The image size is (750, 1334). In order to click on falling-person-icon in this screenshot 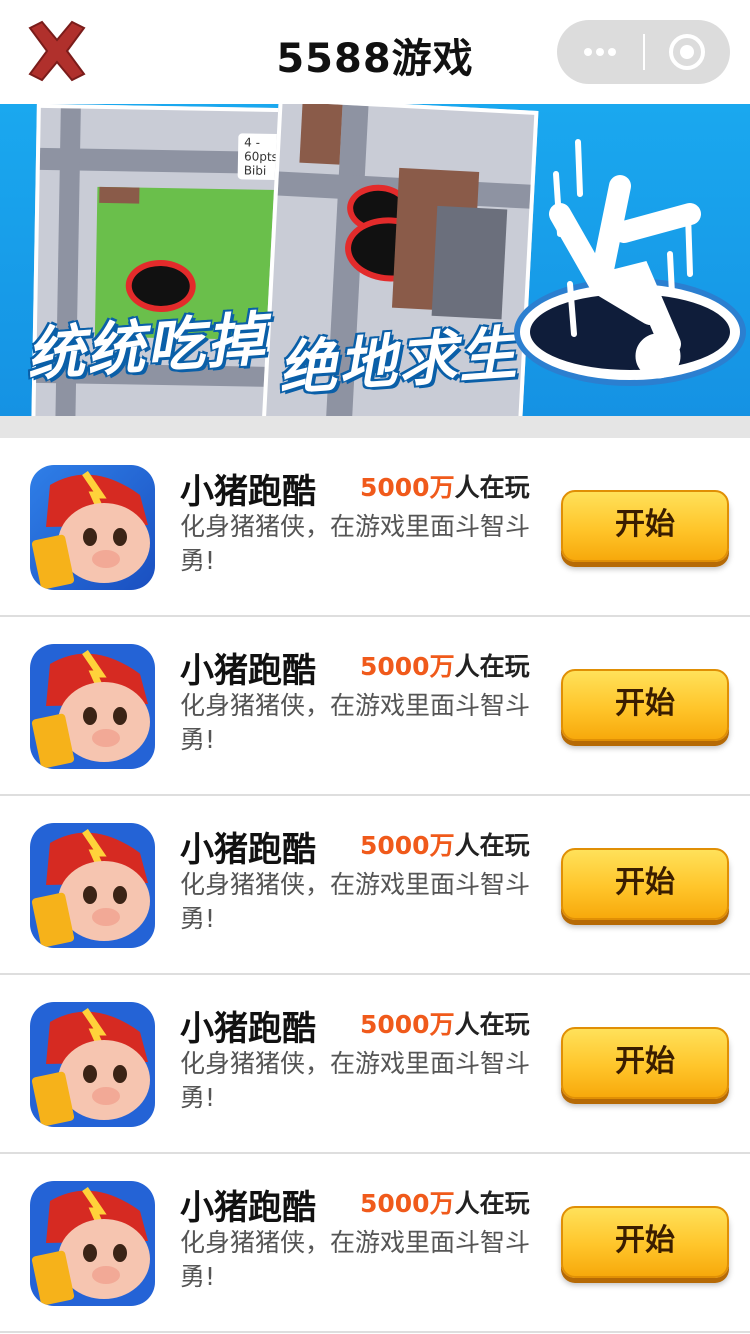, I will do `click(625, 259)`.